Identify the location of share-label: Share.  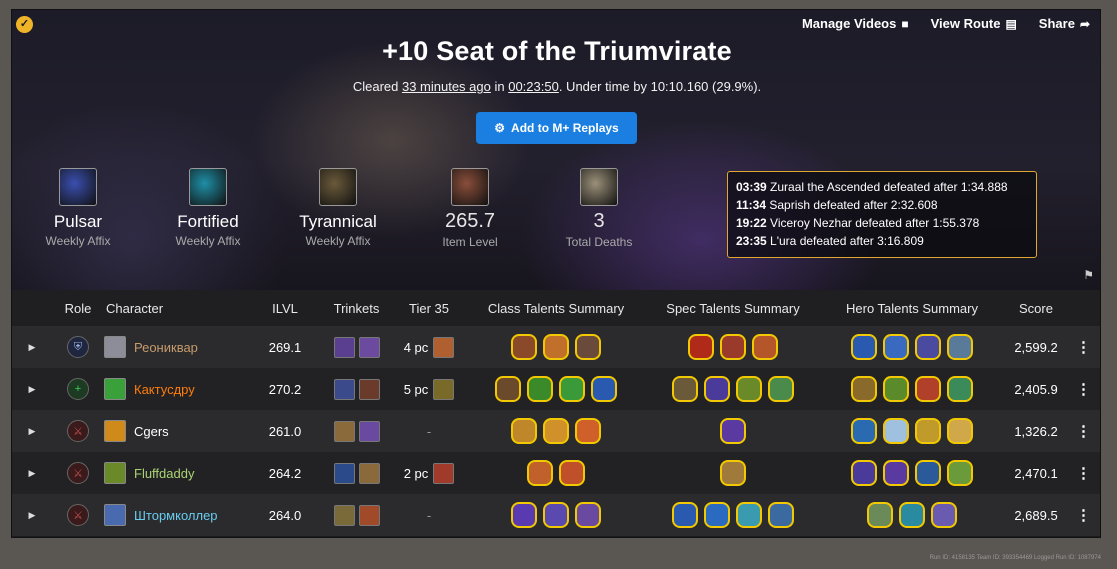
(1056, 23).